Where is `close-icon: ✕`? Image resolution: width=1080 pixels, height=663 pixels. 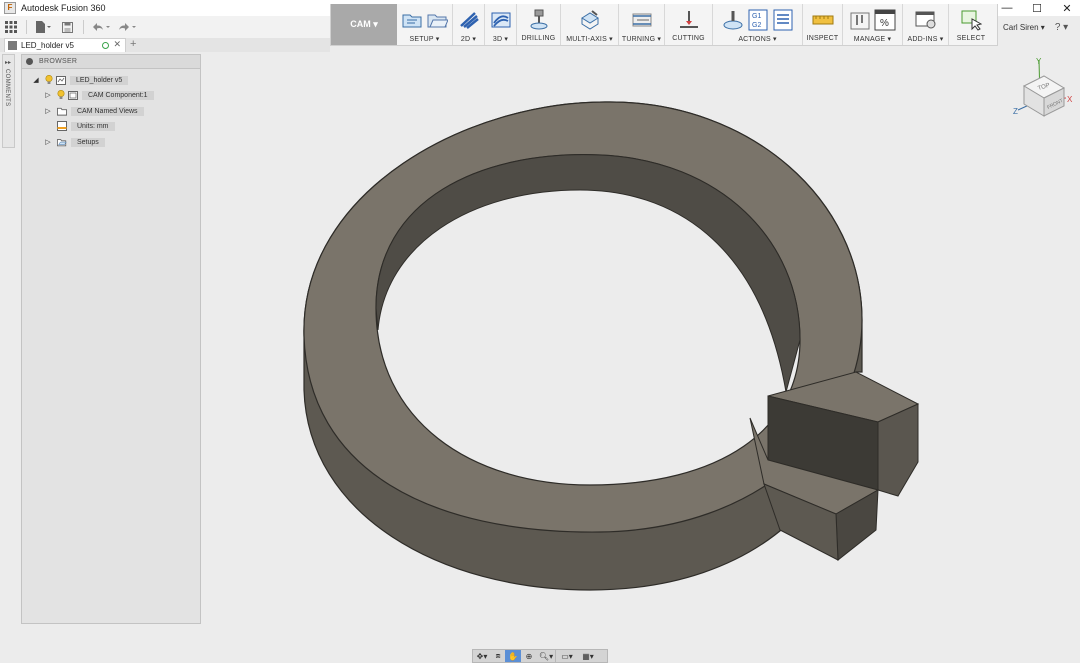 close-icon: ✕ is located at coordinates (1066, 8).